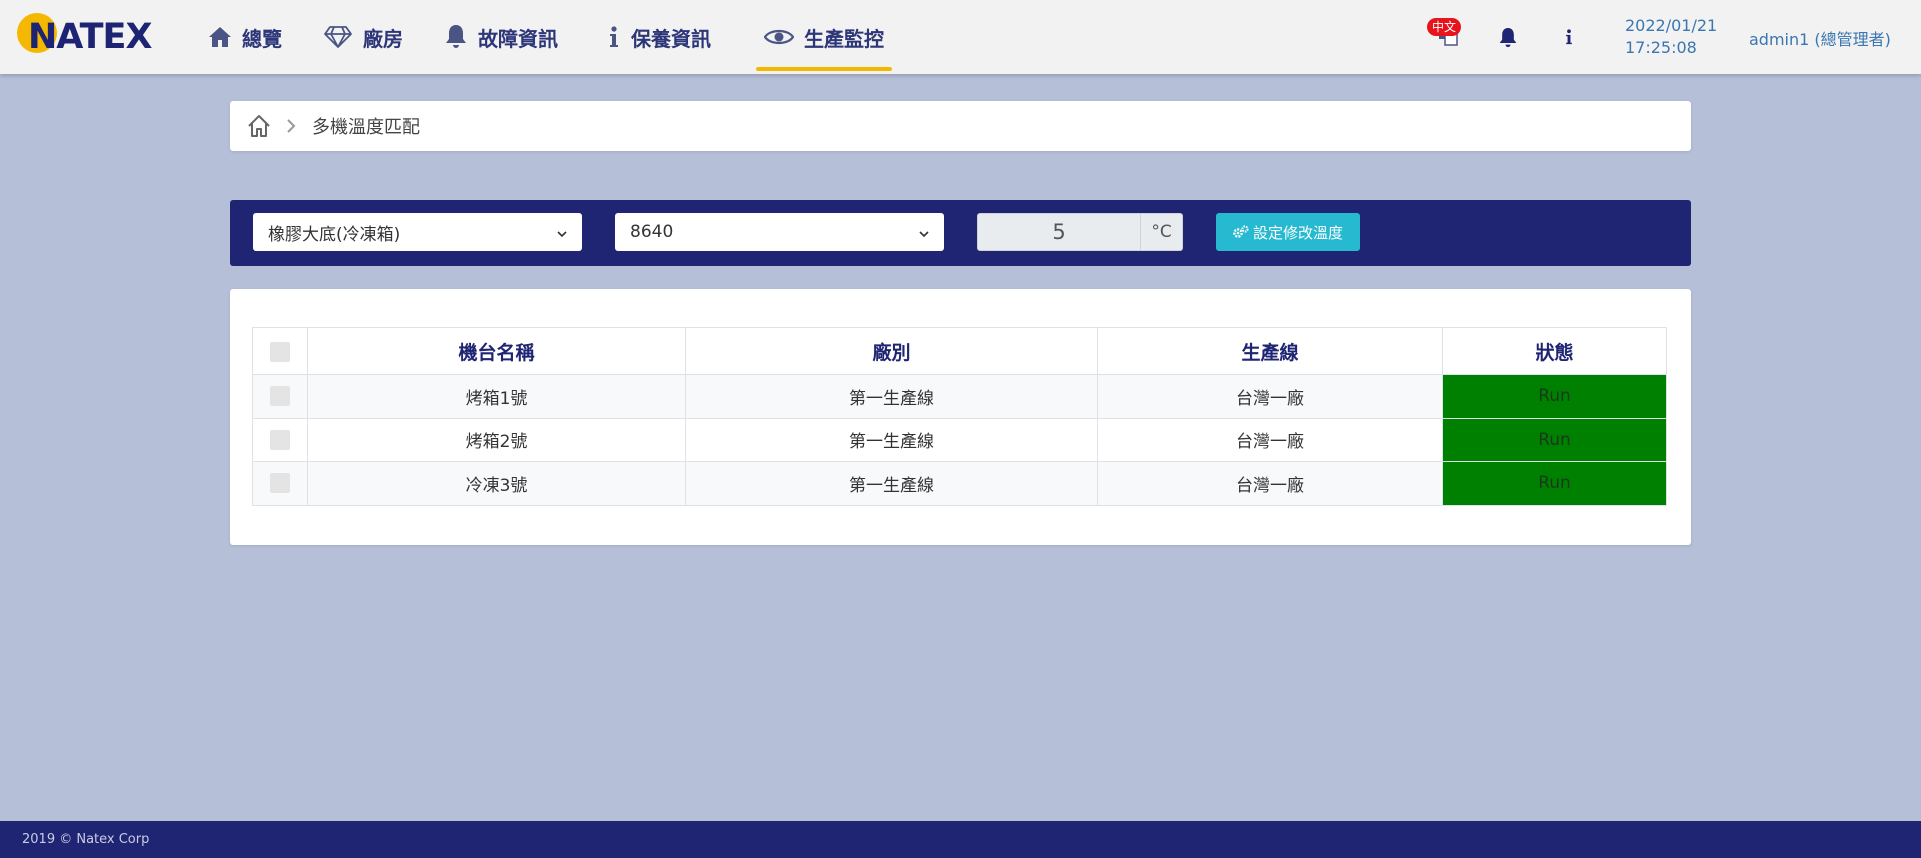 This screenshot has height=858, width=1921. I want to click on language-switch: 中文, so click(1446, 33).